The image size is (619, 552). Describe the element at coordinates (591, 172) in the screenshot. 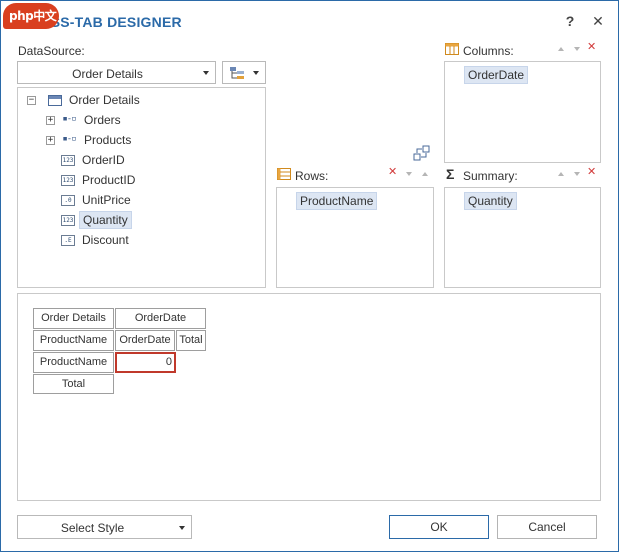

I see `delete-summary-icon: ✕` at that location.